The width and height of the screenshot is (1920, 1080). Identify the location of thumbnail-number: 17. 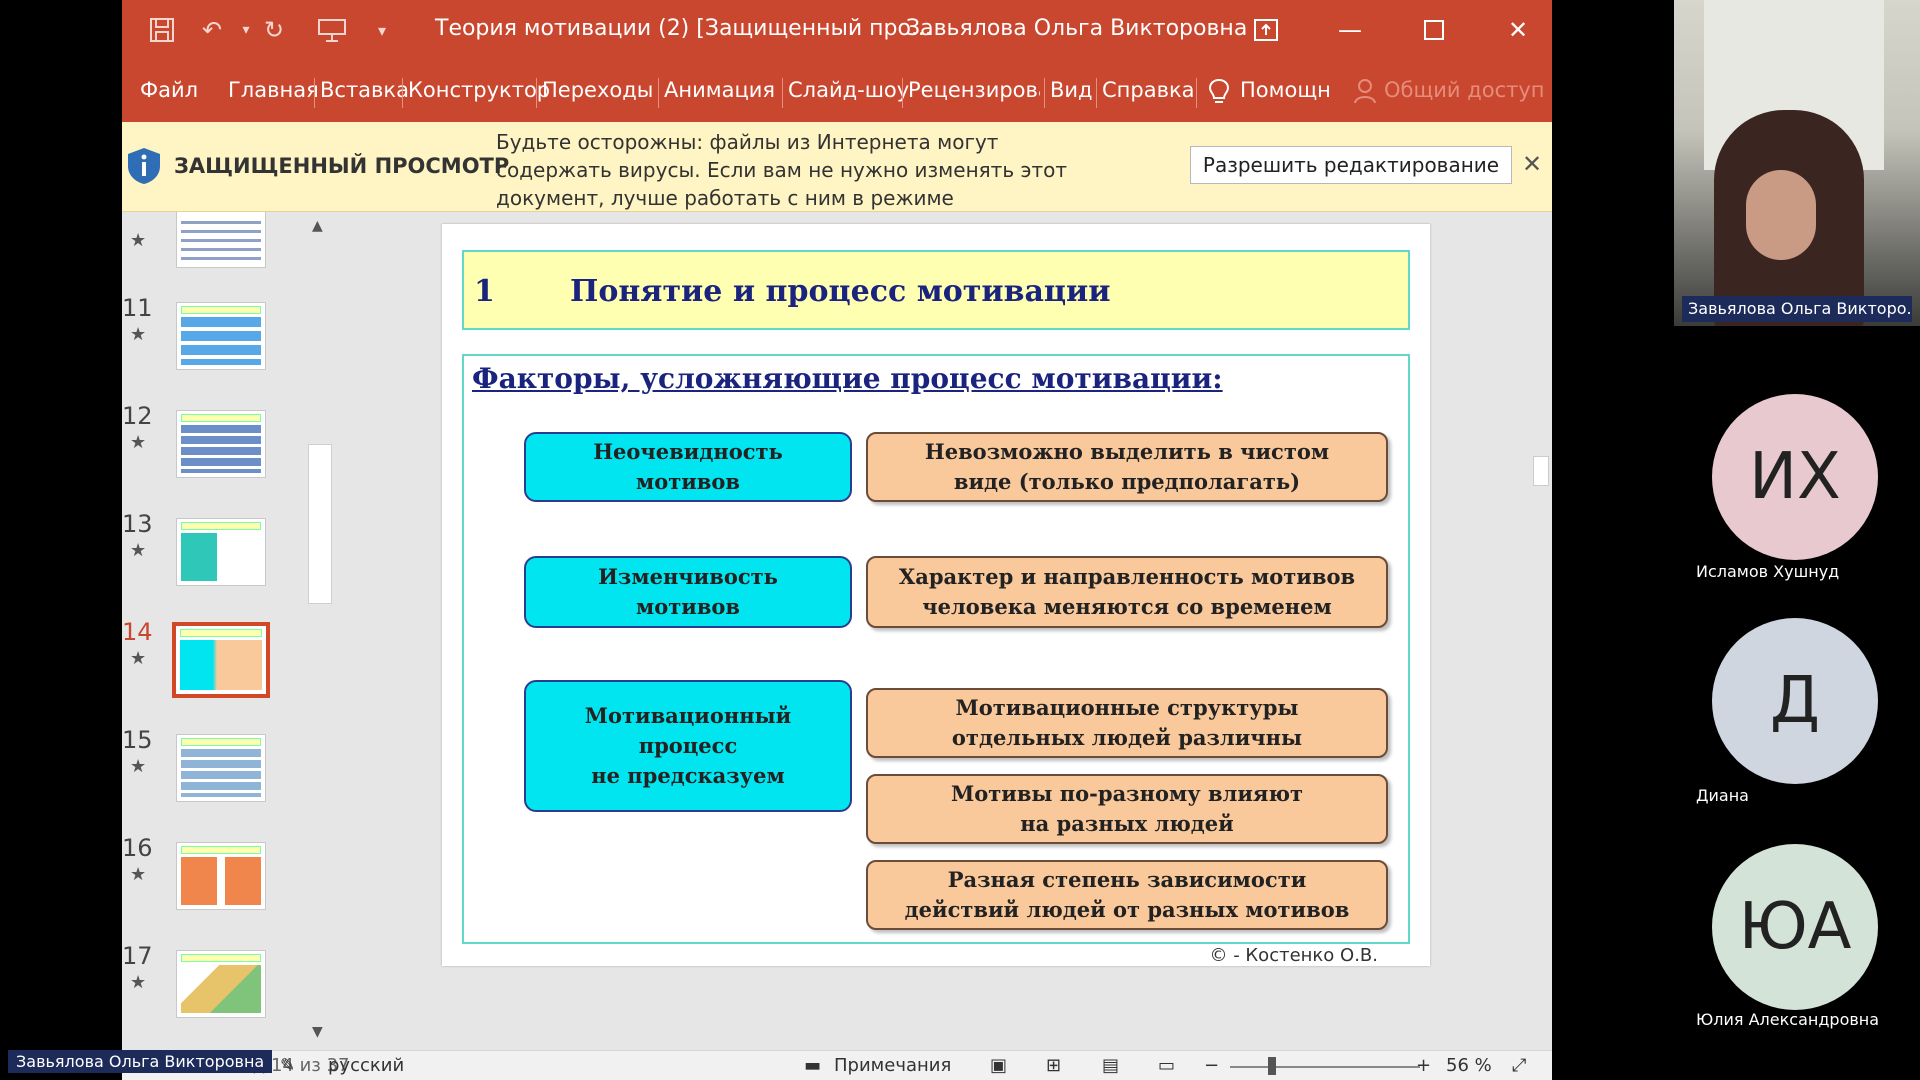
(137, 956).